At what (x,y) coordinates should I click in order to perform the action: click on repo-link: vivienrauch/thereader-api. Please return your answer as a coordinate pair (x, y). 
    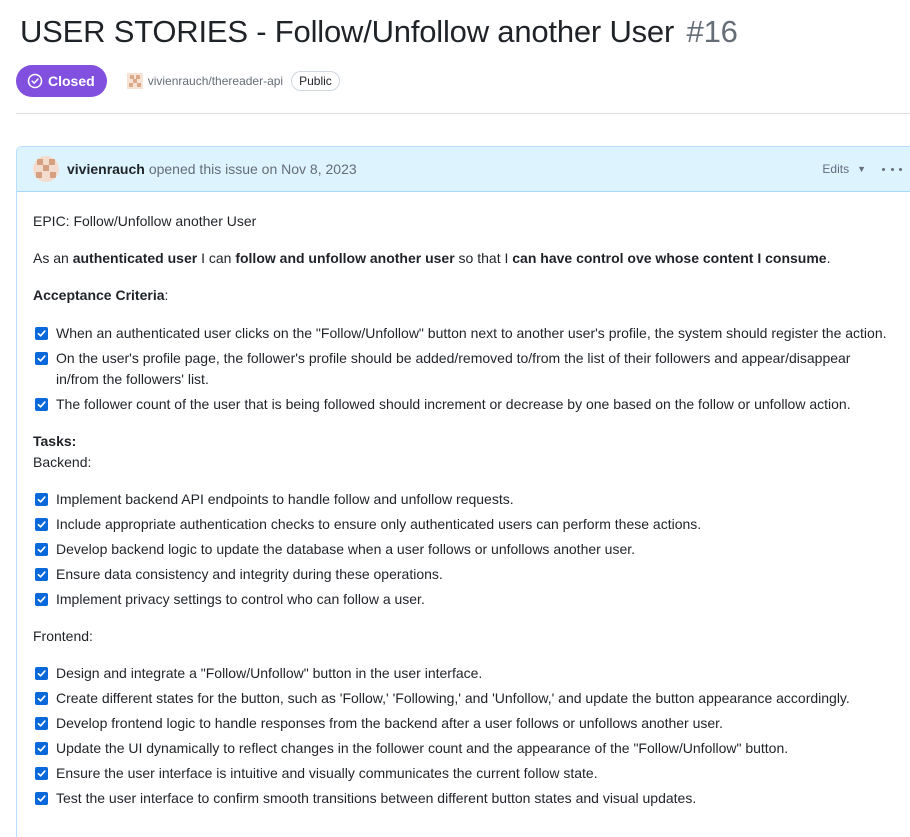
    Looking at the image, I should click on (204, 81).